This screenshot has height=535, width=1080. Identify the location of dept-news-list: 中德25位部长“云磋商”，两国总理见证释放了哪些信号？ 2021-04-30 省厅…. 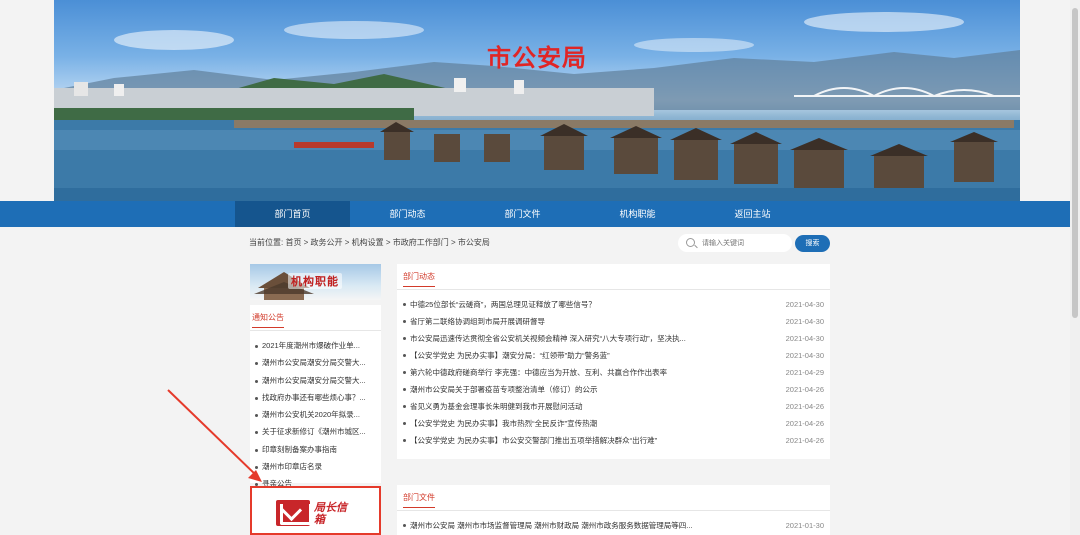
(613, 372).